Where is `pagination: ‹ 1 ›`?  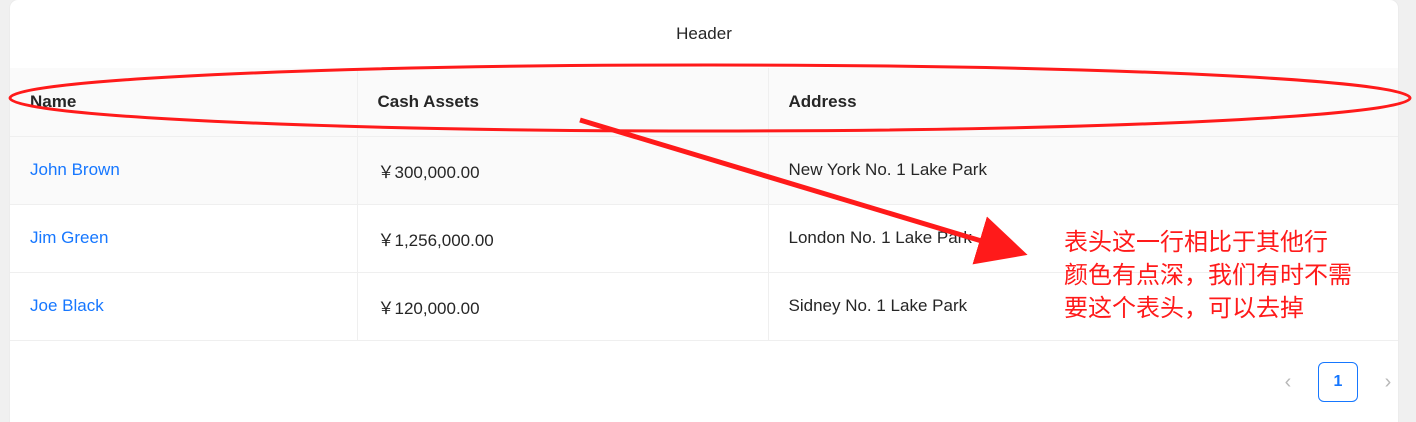 pagination: ‹ 1 › is located at coordinates (1333, 382).